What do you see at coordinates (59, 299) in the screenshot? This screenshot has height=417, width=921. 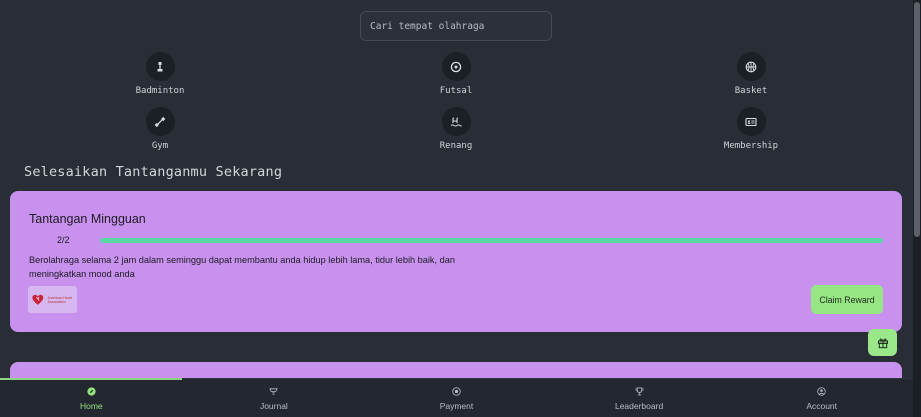 I see `logo-text: American Heart Association` at bounding box center [59, 299].